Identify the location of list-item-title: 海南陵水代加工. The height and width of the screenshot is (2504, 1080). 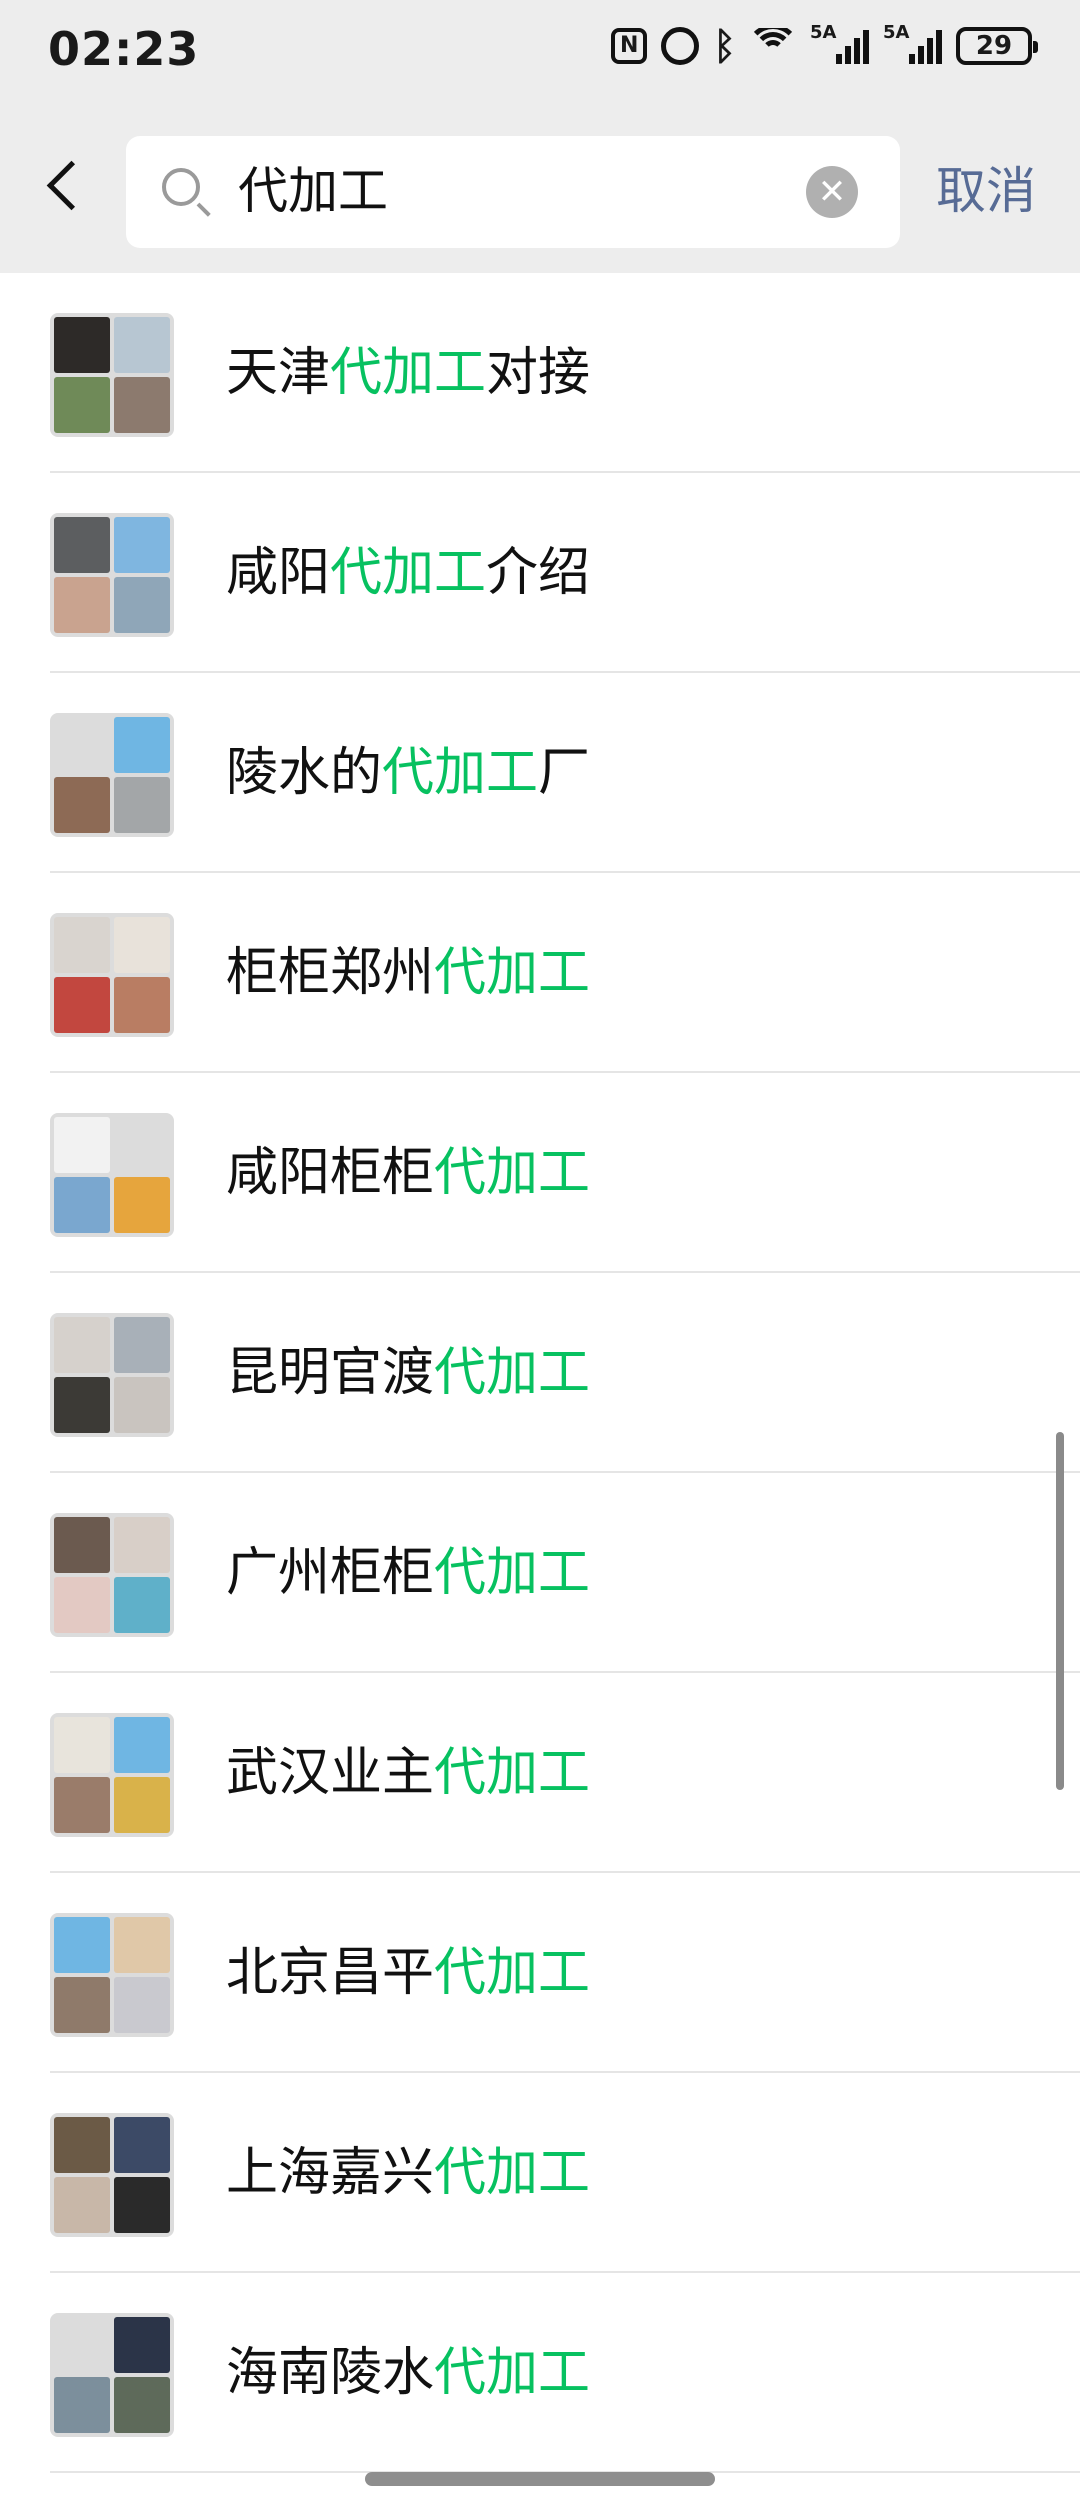
(408, 2373).